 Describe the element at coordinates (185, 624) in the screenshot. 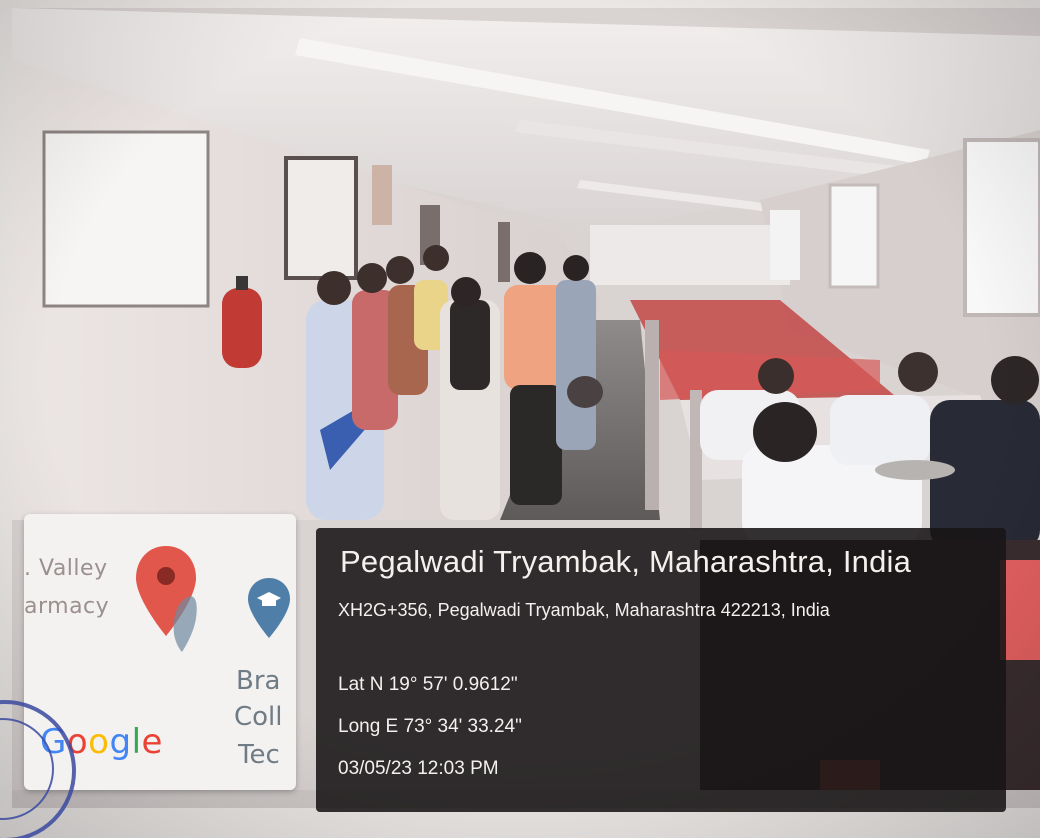

I see `map-pin-shadow-icon` at that location.